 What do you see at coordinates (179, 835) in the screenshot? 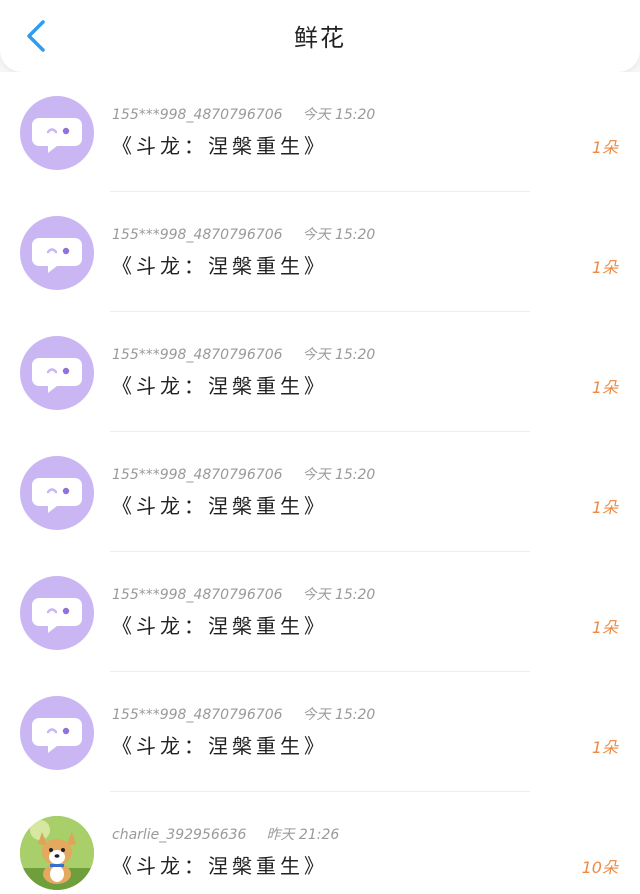
I see `user-id: charlie_392956636` at bounding box center [179, 835].